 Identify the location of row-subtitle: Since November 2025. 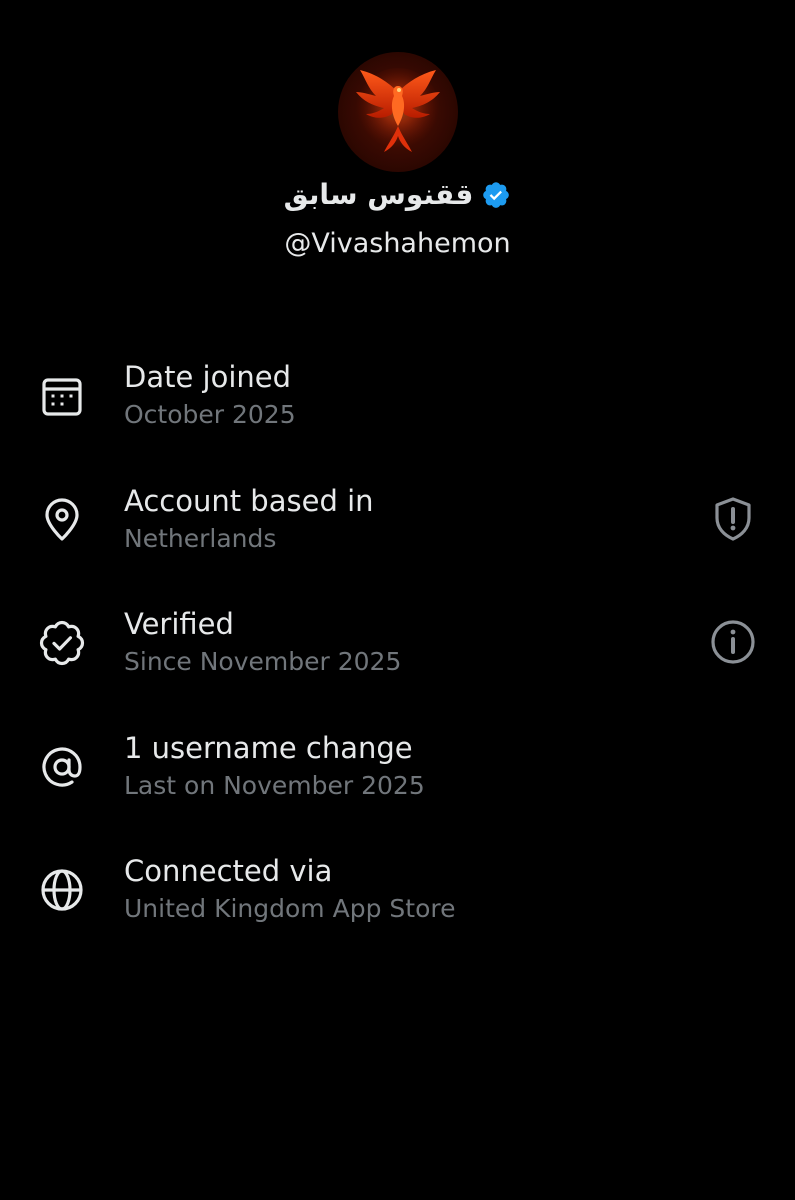
(263, 661).